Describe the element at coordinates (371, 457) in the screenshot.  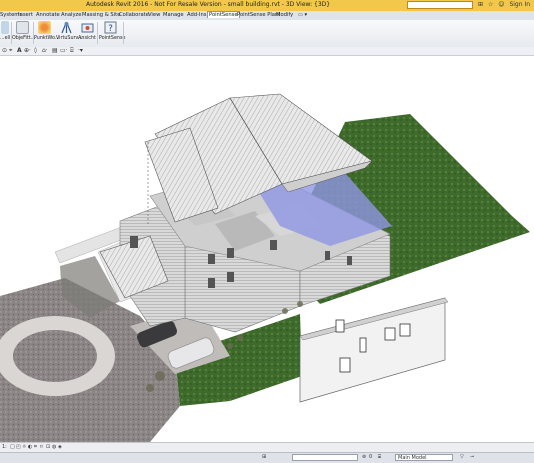
I see `editing-count: 0` at that location.